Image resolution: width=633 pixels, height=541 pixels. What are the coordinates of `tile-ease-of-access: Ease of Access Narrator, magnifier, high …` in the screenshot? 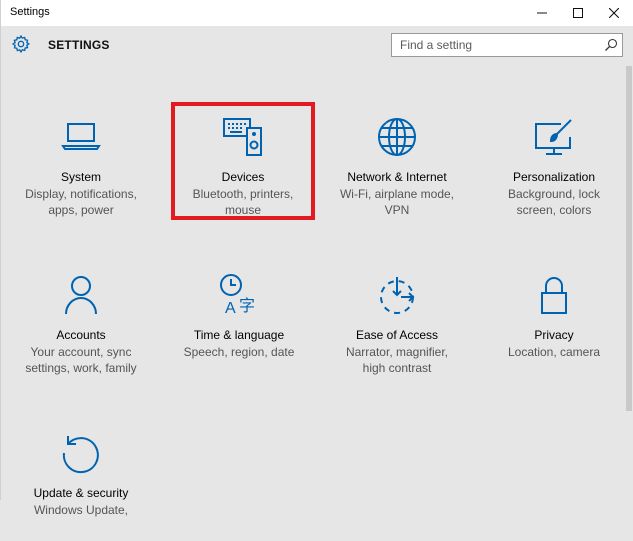 It's located at (397, 328).